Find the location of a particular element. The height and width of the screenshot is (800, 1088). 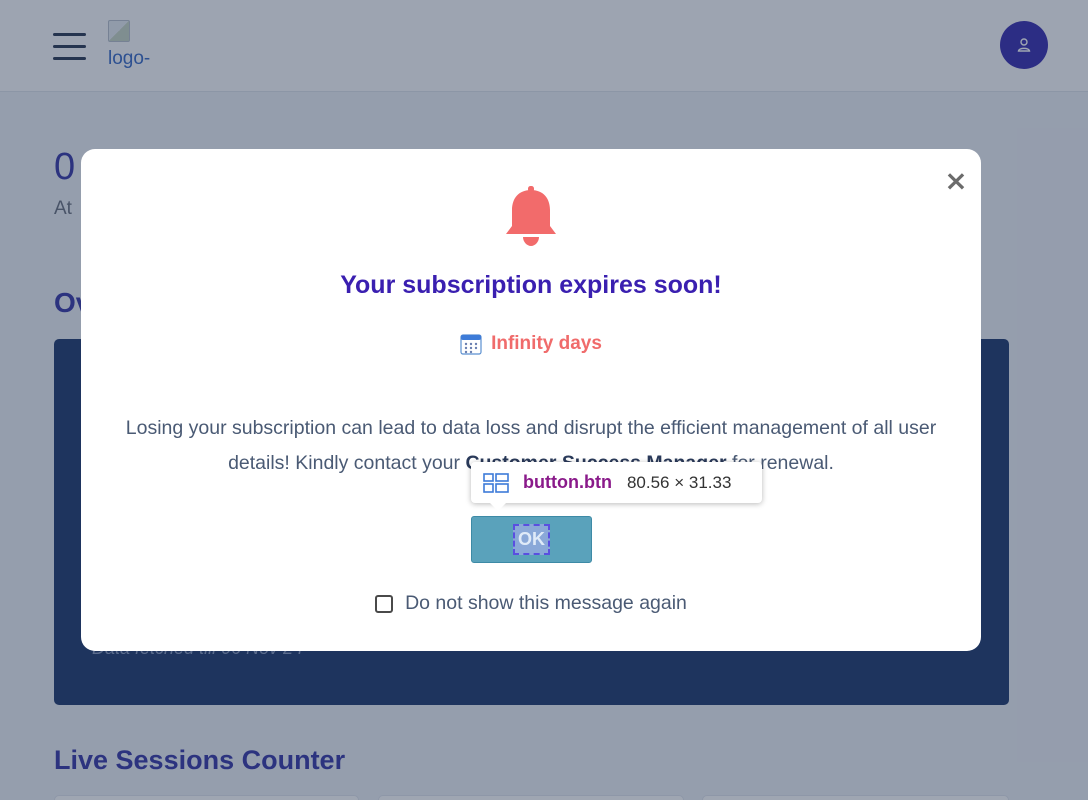

calendar-icon is located at coordinates (471, 344).